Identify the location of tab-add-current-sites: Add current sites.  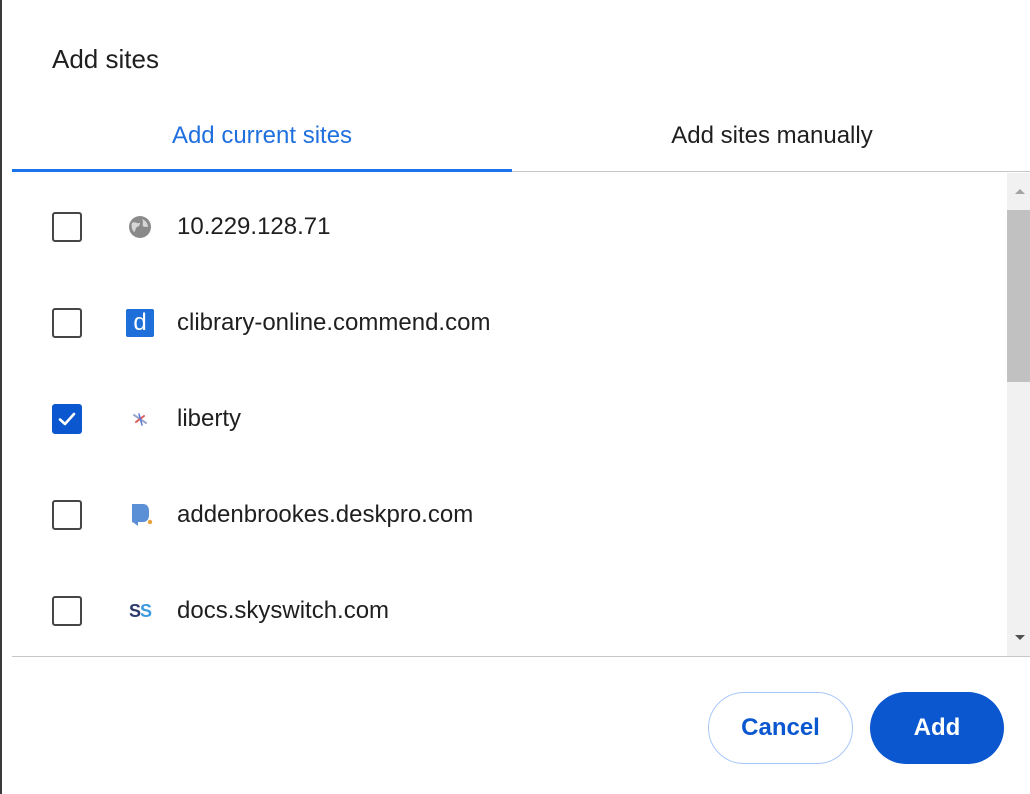
(262, 136).